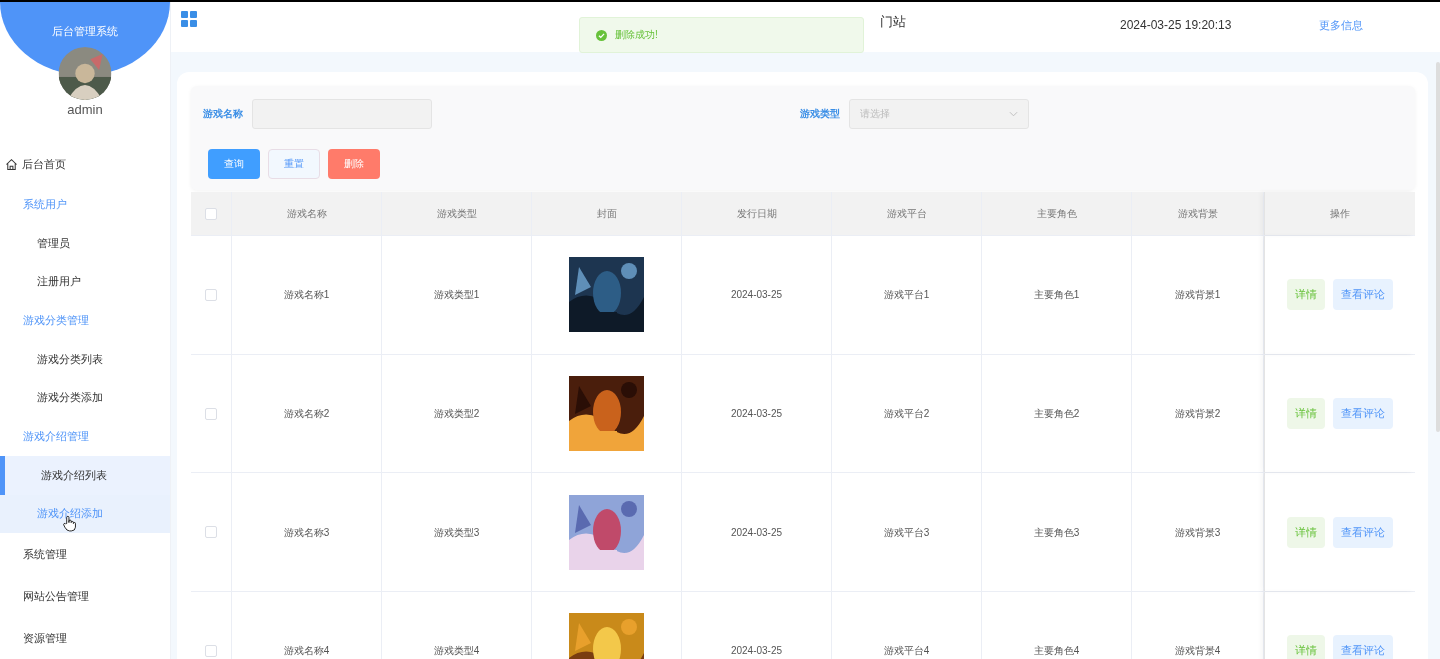 The height and width of the screenshot is (659, 1440). What do you see at coordinates (306, 414) in the screenshot?
I see `table-cell: 游戏名称2` at bounding box center [306, 414].